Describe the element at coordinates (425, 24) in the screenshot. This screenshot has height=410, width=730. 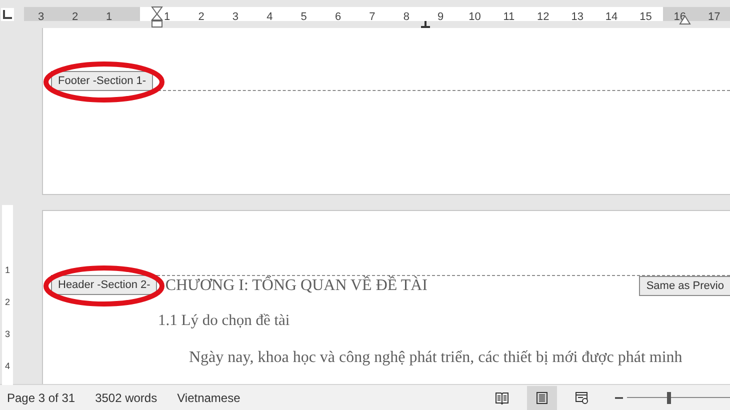
I see `tab-stop-icon` at that location.